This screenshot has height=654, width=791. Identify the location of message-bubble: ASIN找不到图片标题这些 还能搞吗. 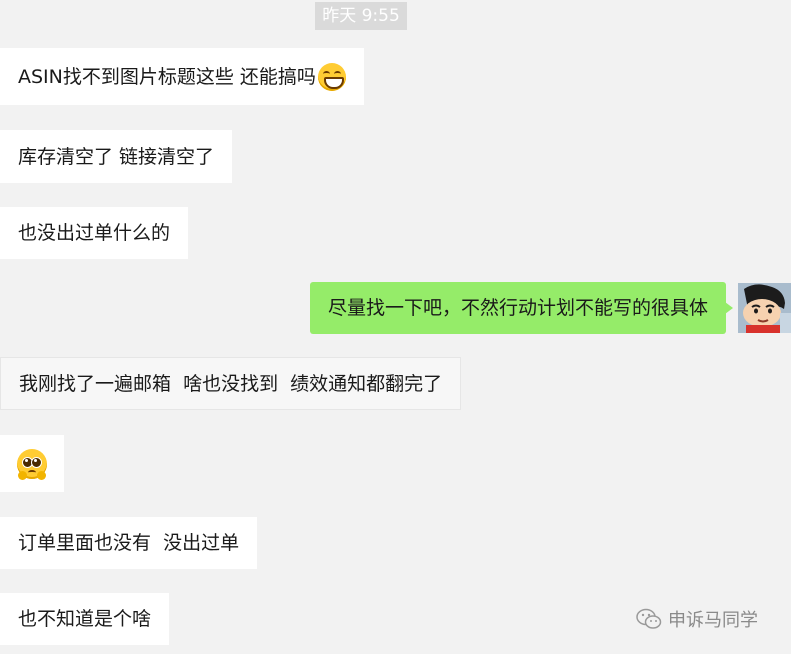
(182, 76).